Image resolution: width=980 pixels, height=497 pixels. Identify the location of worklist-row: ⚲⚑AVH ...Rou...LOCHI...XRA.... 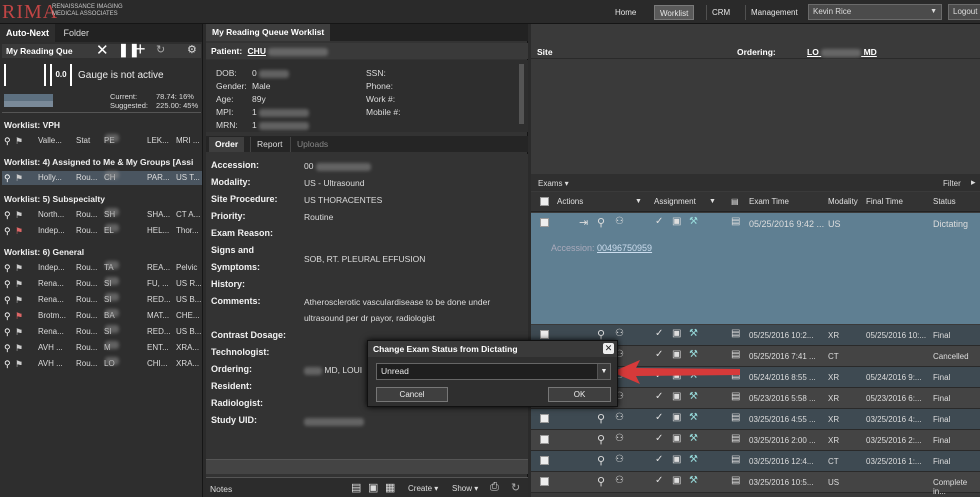
(102, 364).